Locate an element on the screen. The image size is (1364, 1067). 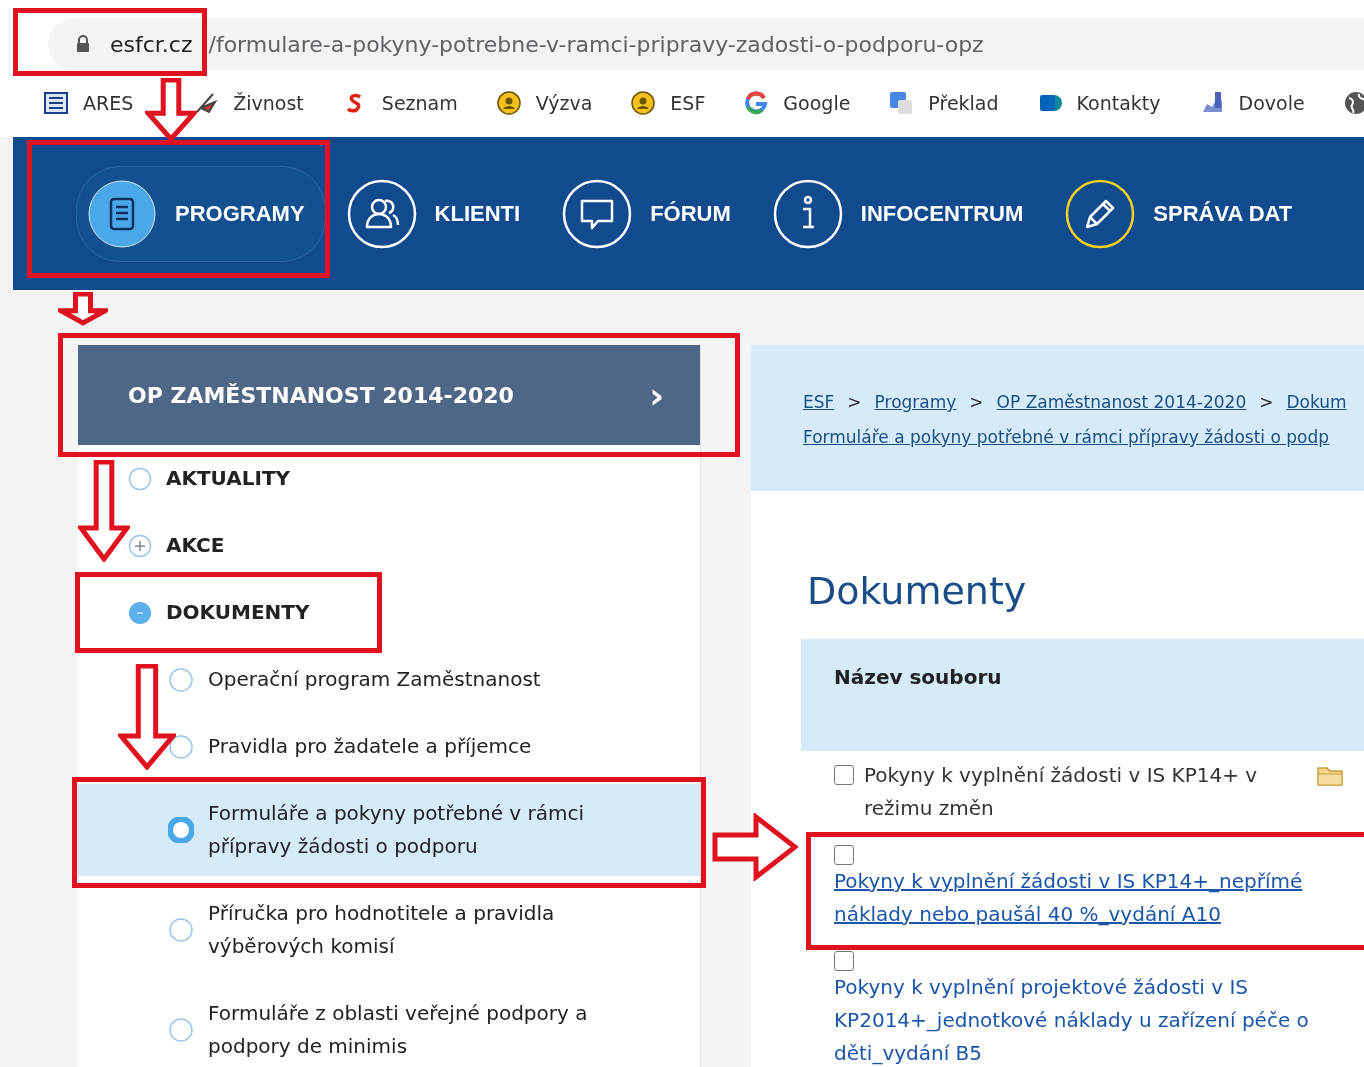
arrow-annotation is located at coordinates (83, 309).